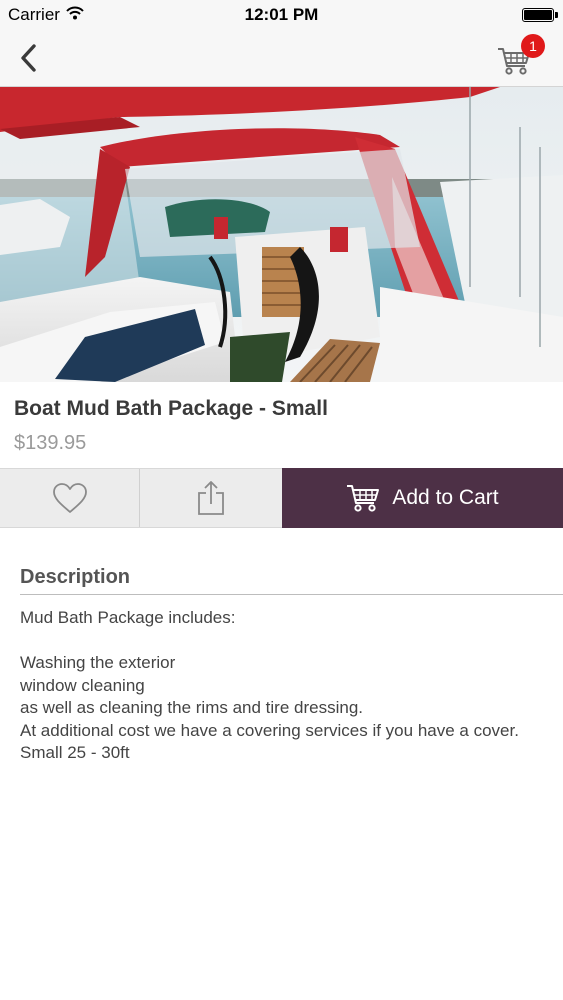 This screenshot has width=563, height=1000. What do you see at coordinates (98, 662) in the screenshot?
I see `description-line: Washing the exterior` at bounding box center [98, 662].